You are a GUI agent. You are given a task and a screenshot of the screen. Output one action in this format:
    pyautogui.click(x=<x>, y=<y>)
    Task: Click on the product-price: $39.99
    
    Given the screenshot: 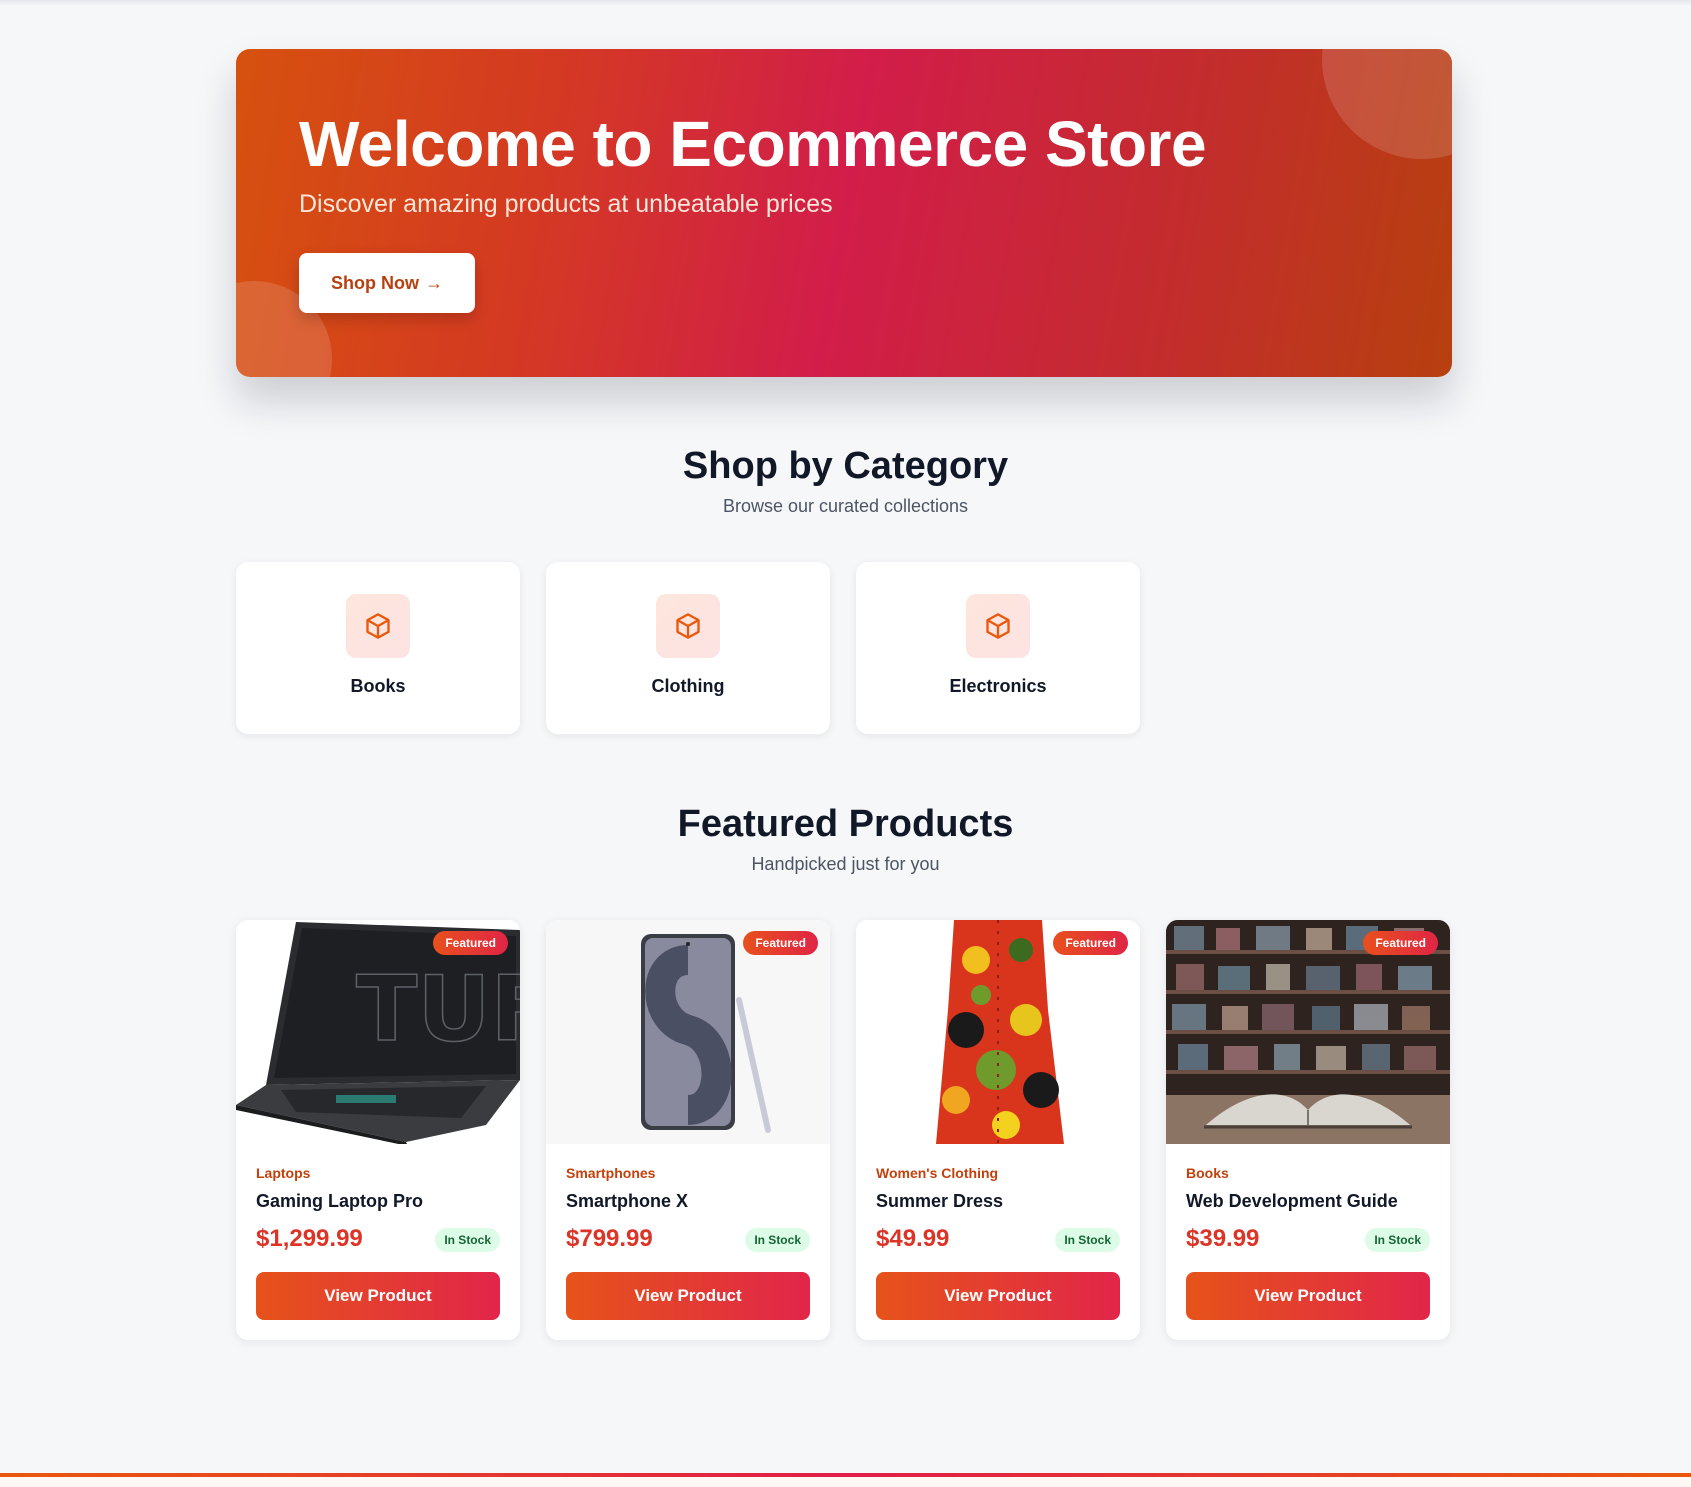 What is the action you would take?
    pyautogui.click(x=1223, y=1238)
    